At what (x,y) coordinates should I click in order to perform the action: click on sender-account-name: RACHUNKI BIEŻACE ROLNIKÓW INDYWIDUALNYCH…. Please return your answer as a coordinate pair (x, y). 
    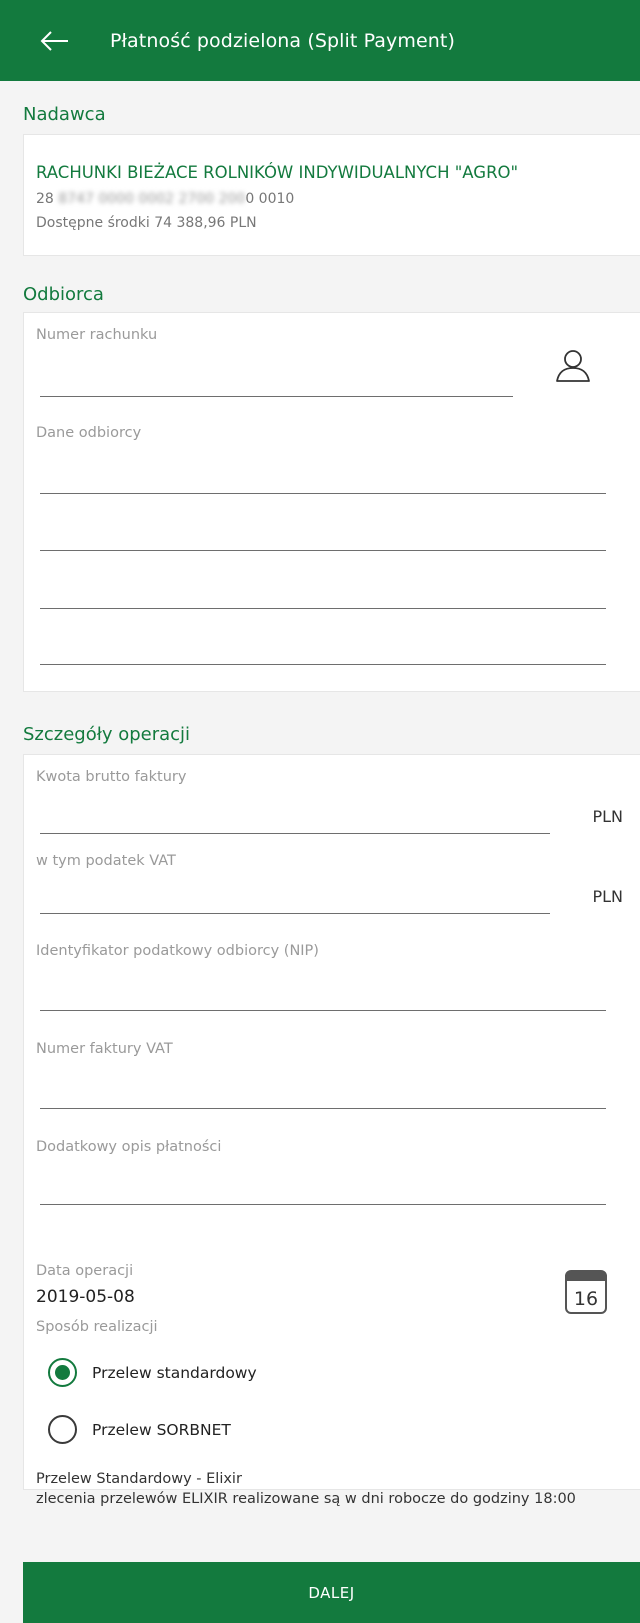
    Looking at the image, I should click on (277, 172).